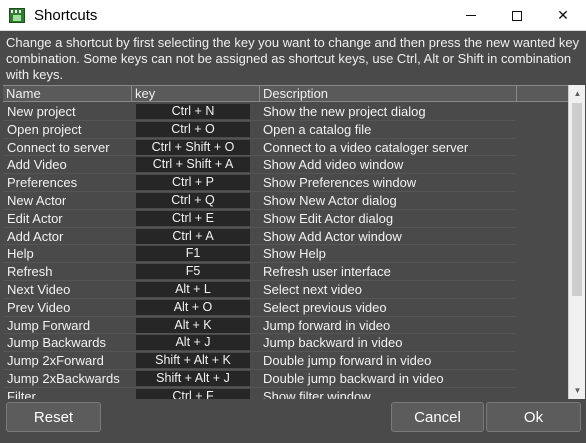  I want to click on minimize-icon, so click(471, 15).